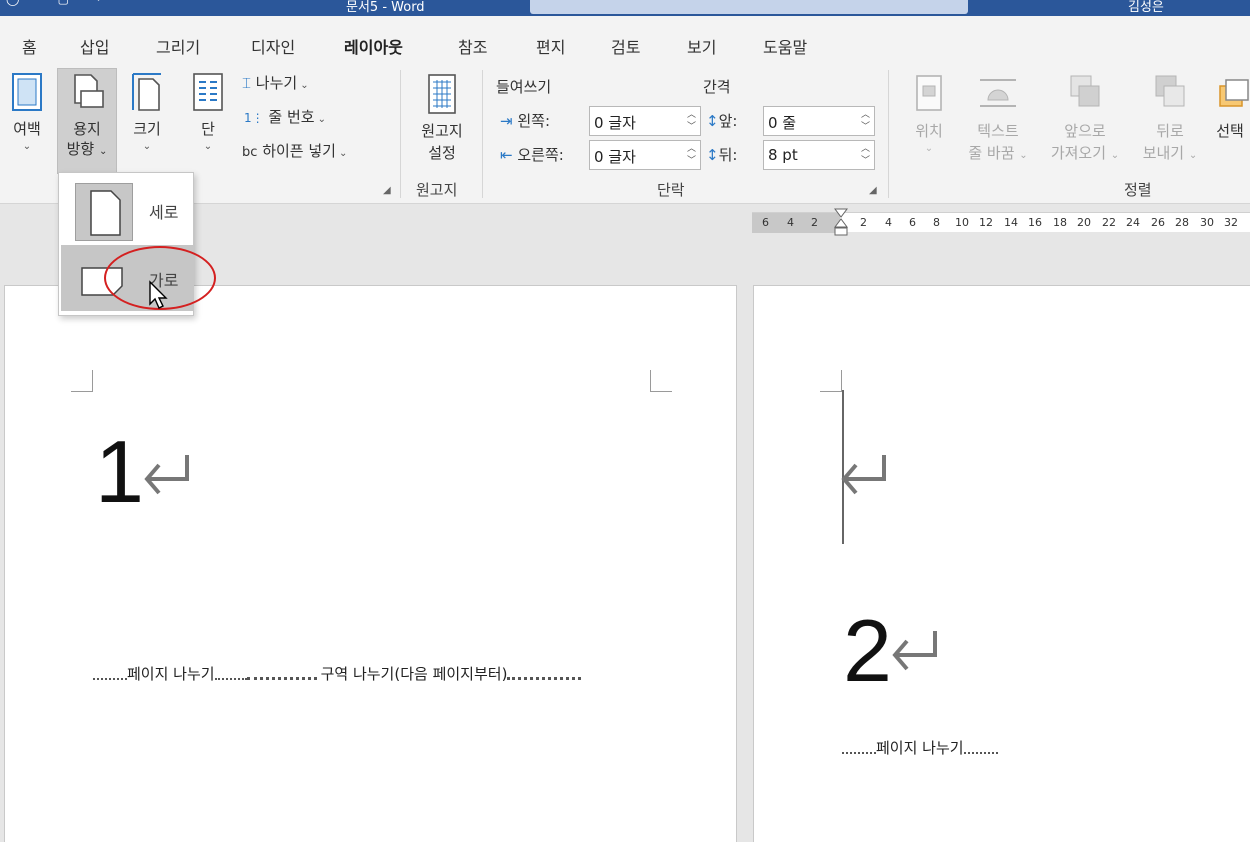  I want to click on page-break-marker: 페이지 나누기 구역 나누기(다음 페이지부터), so click(337, 673).